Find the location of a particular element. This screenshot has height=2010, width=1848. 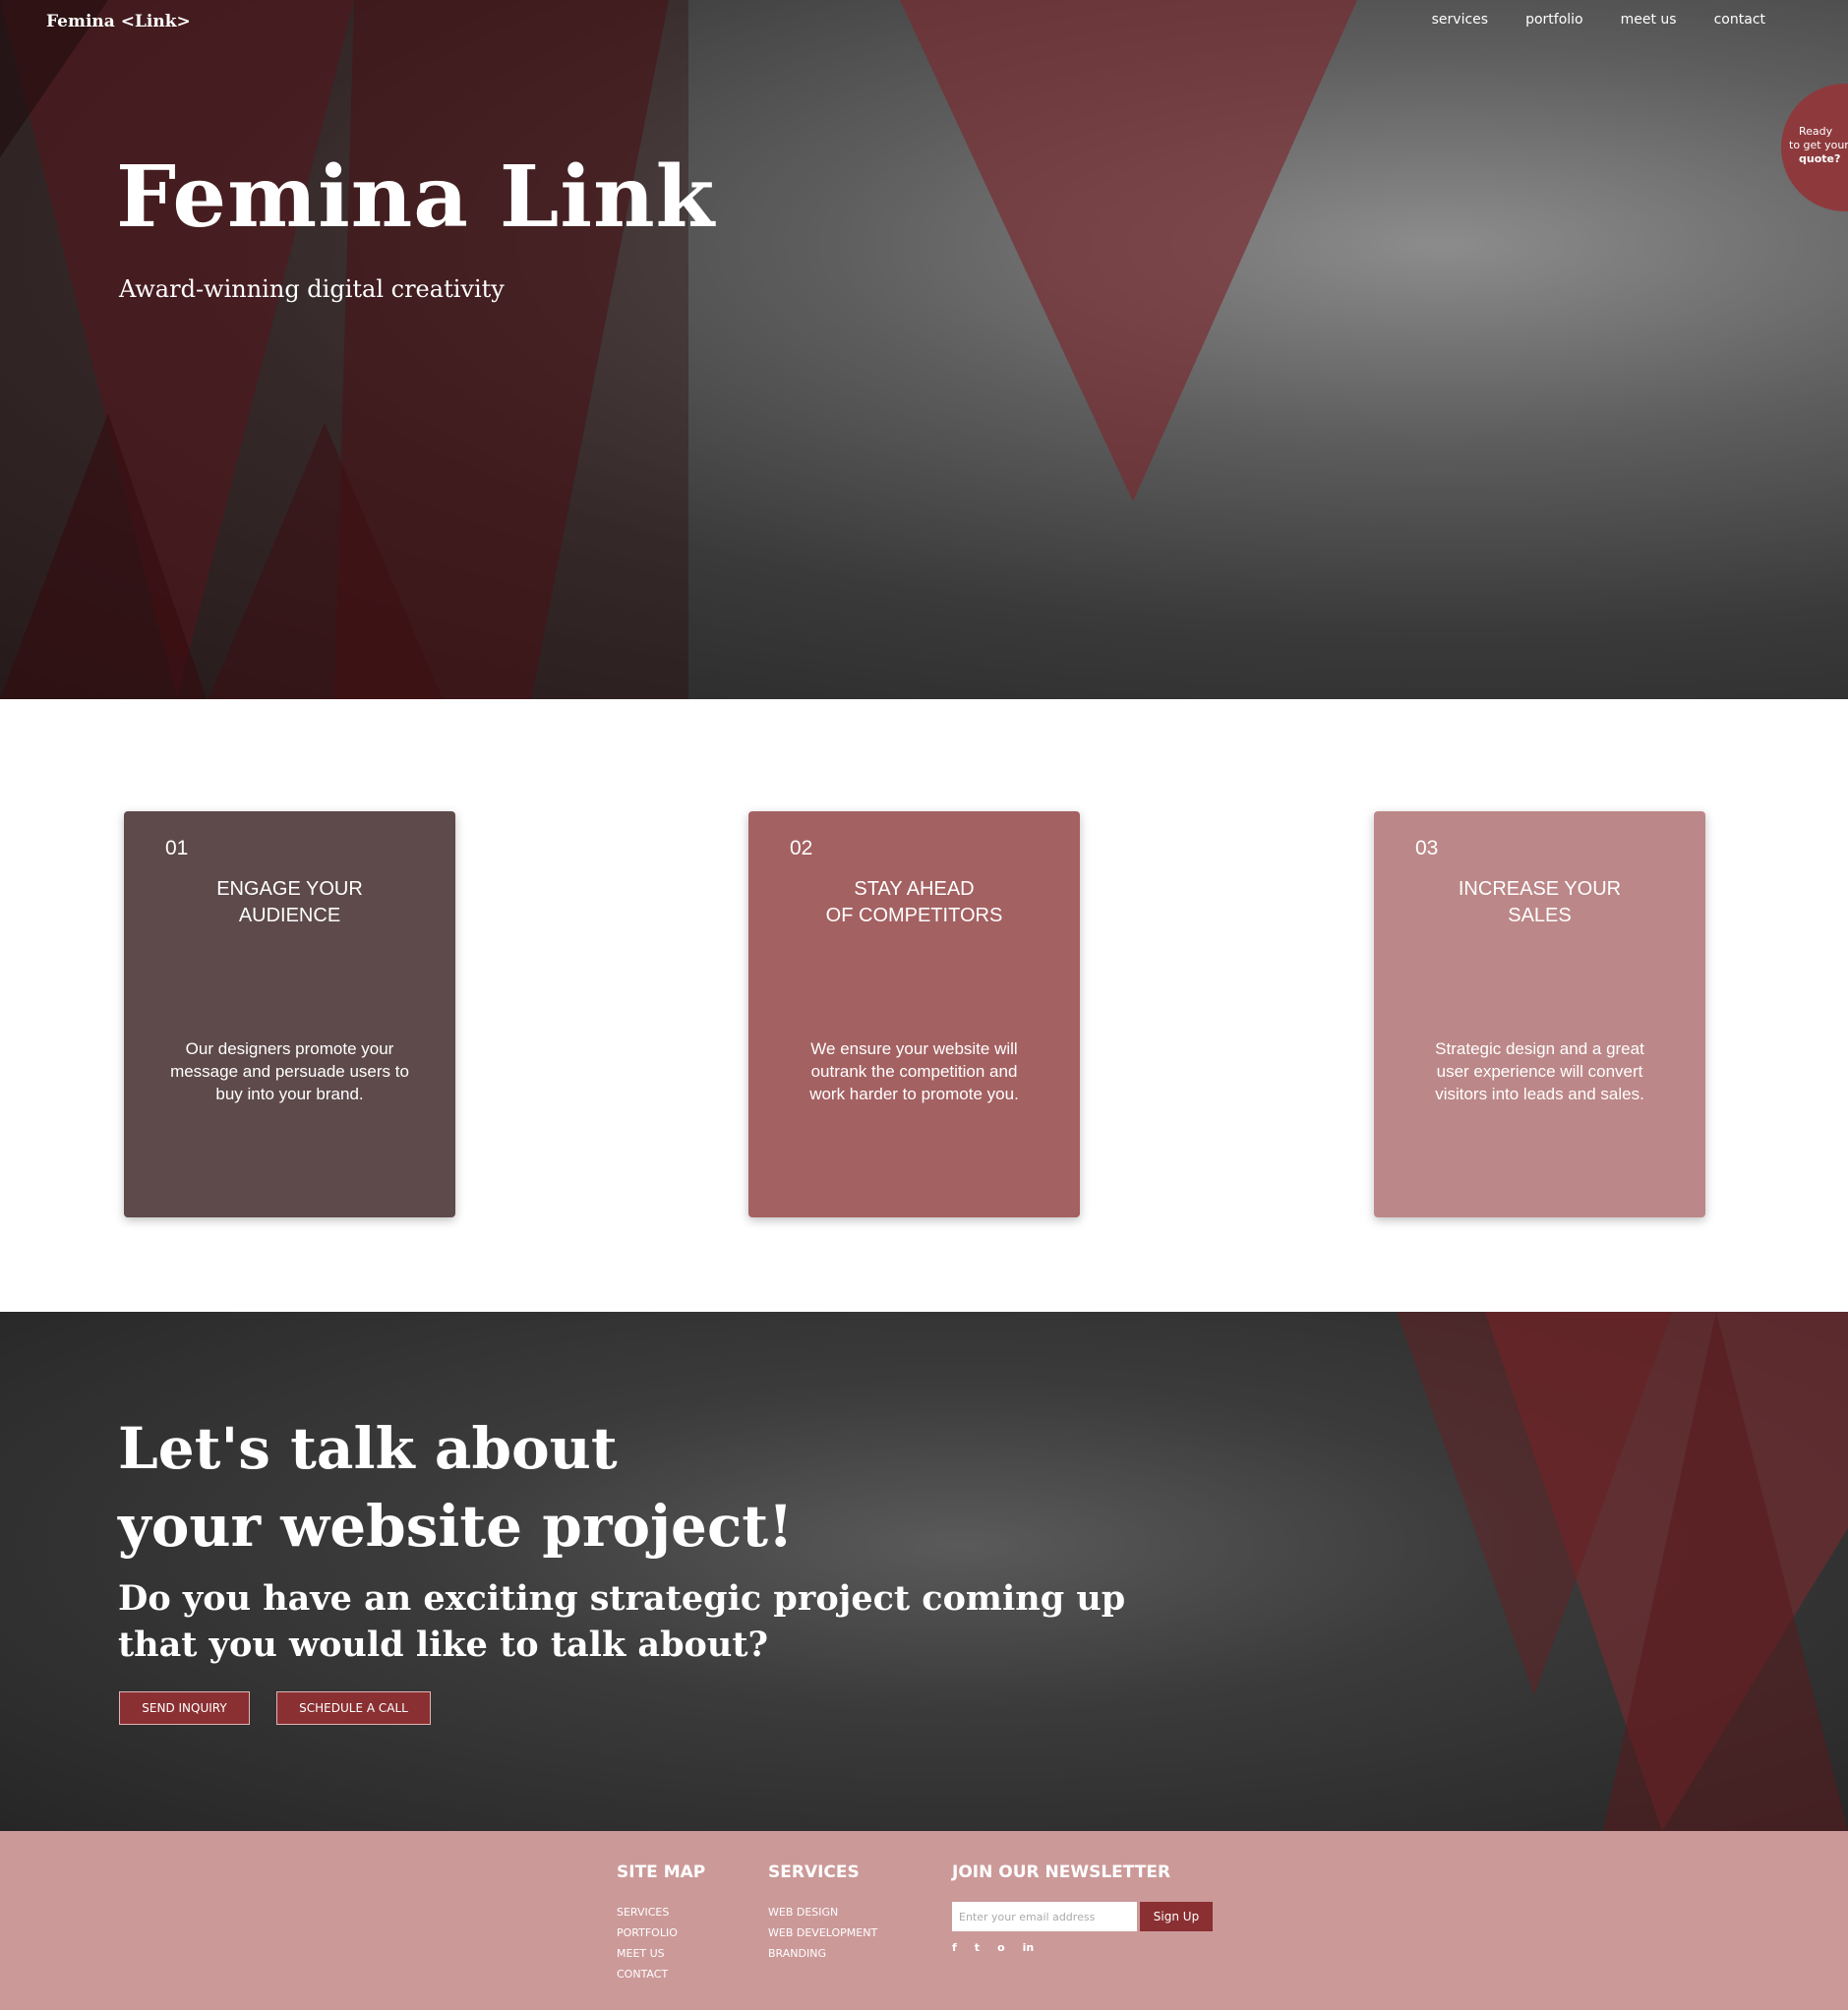

newsletter-email-input is located at coordinates (1044, 1916).